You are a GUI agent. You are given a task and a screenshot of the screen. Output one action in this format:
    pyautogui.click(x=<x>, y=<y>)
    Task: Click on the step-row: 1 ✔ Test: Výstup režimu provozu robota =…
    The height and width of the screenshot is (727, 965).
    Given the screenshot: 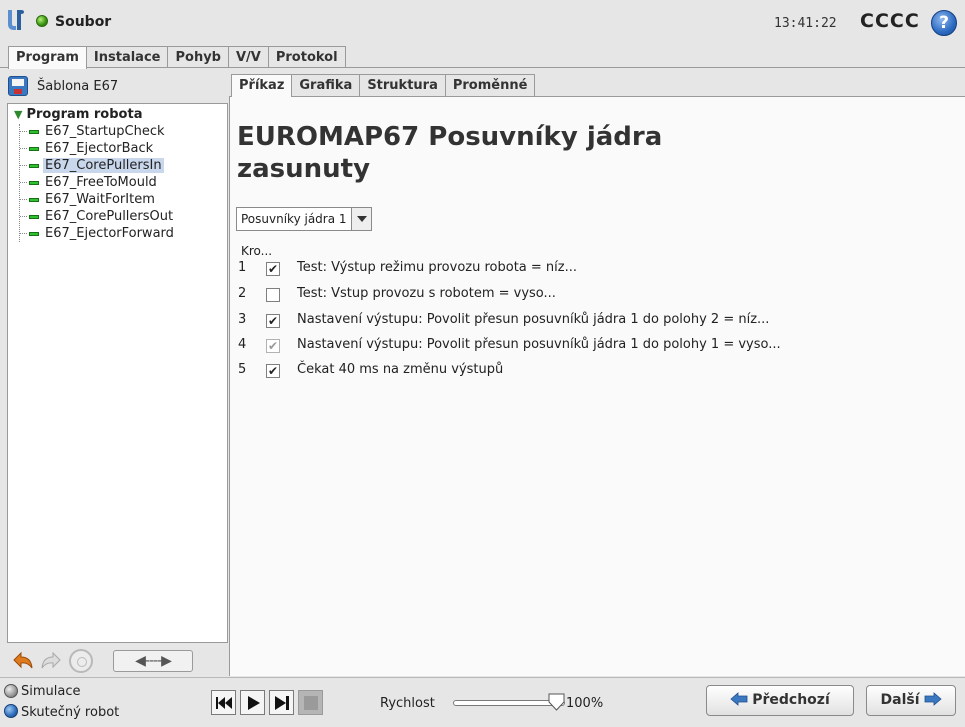 What is the action you would take?
    pyautogui.click(x=588, y=268)
    